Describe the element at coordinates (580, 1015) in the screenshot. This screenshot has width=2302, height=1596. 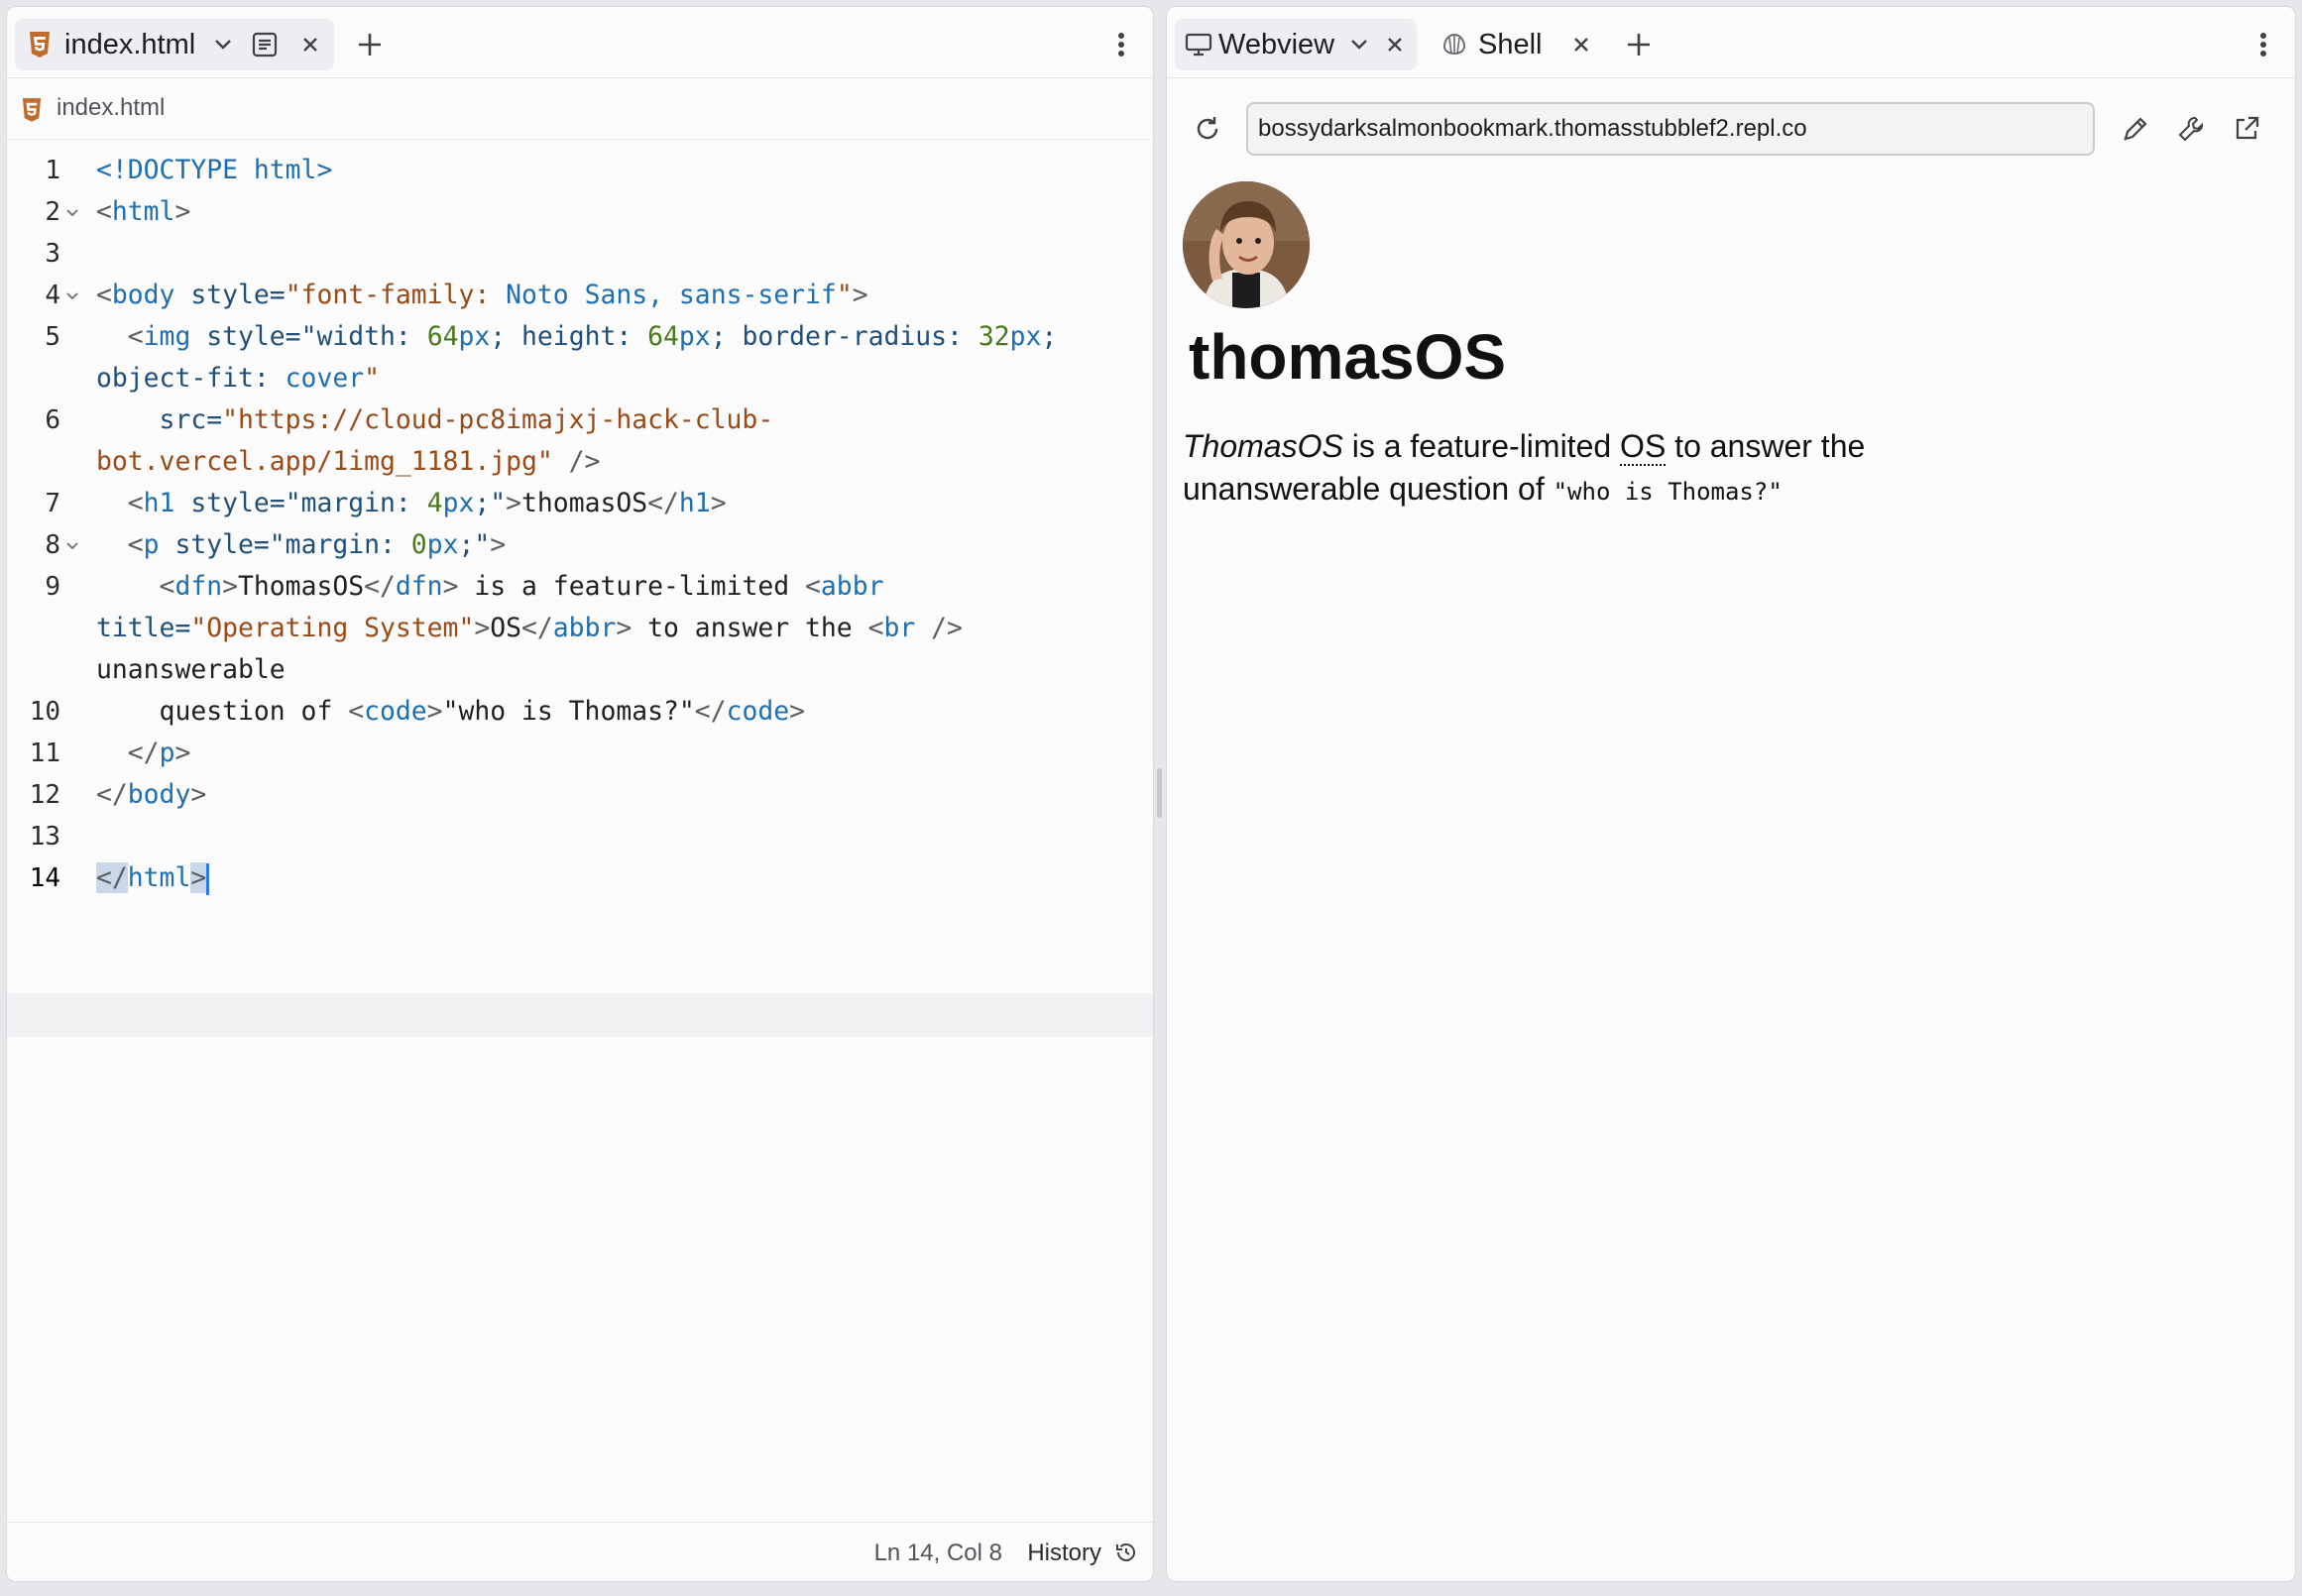
I see `current-line-highlight` at that location.